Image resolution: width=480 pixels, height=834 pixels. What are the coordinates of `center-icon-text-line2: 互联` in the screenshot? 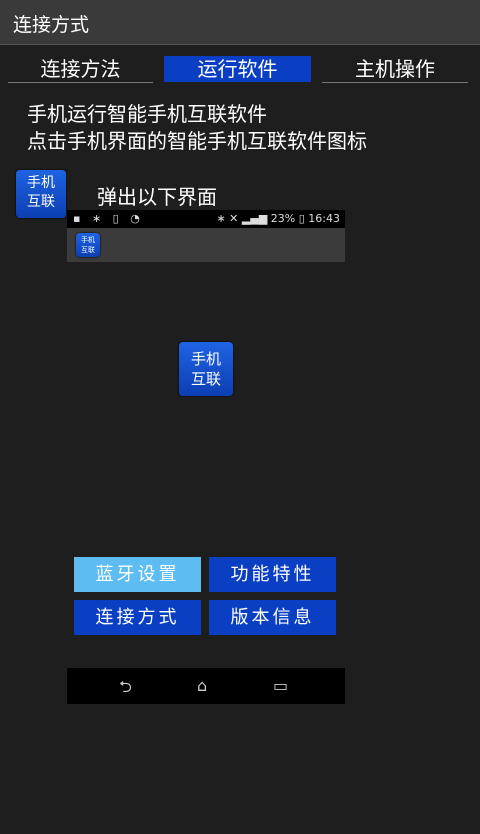 It's located at (205, 379).